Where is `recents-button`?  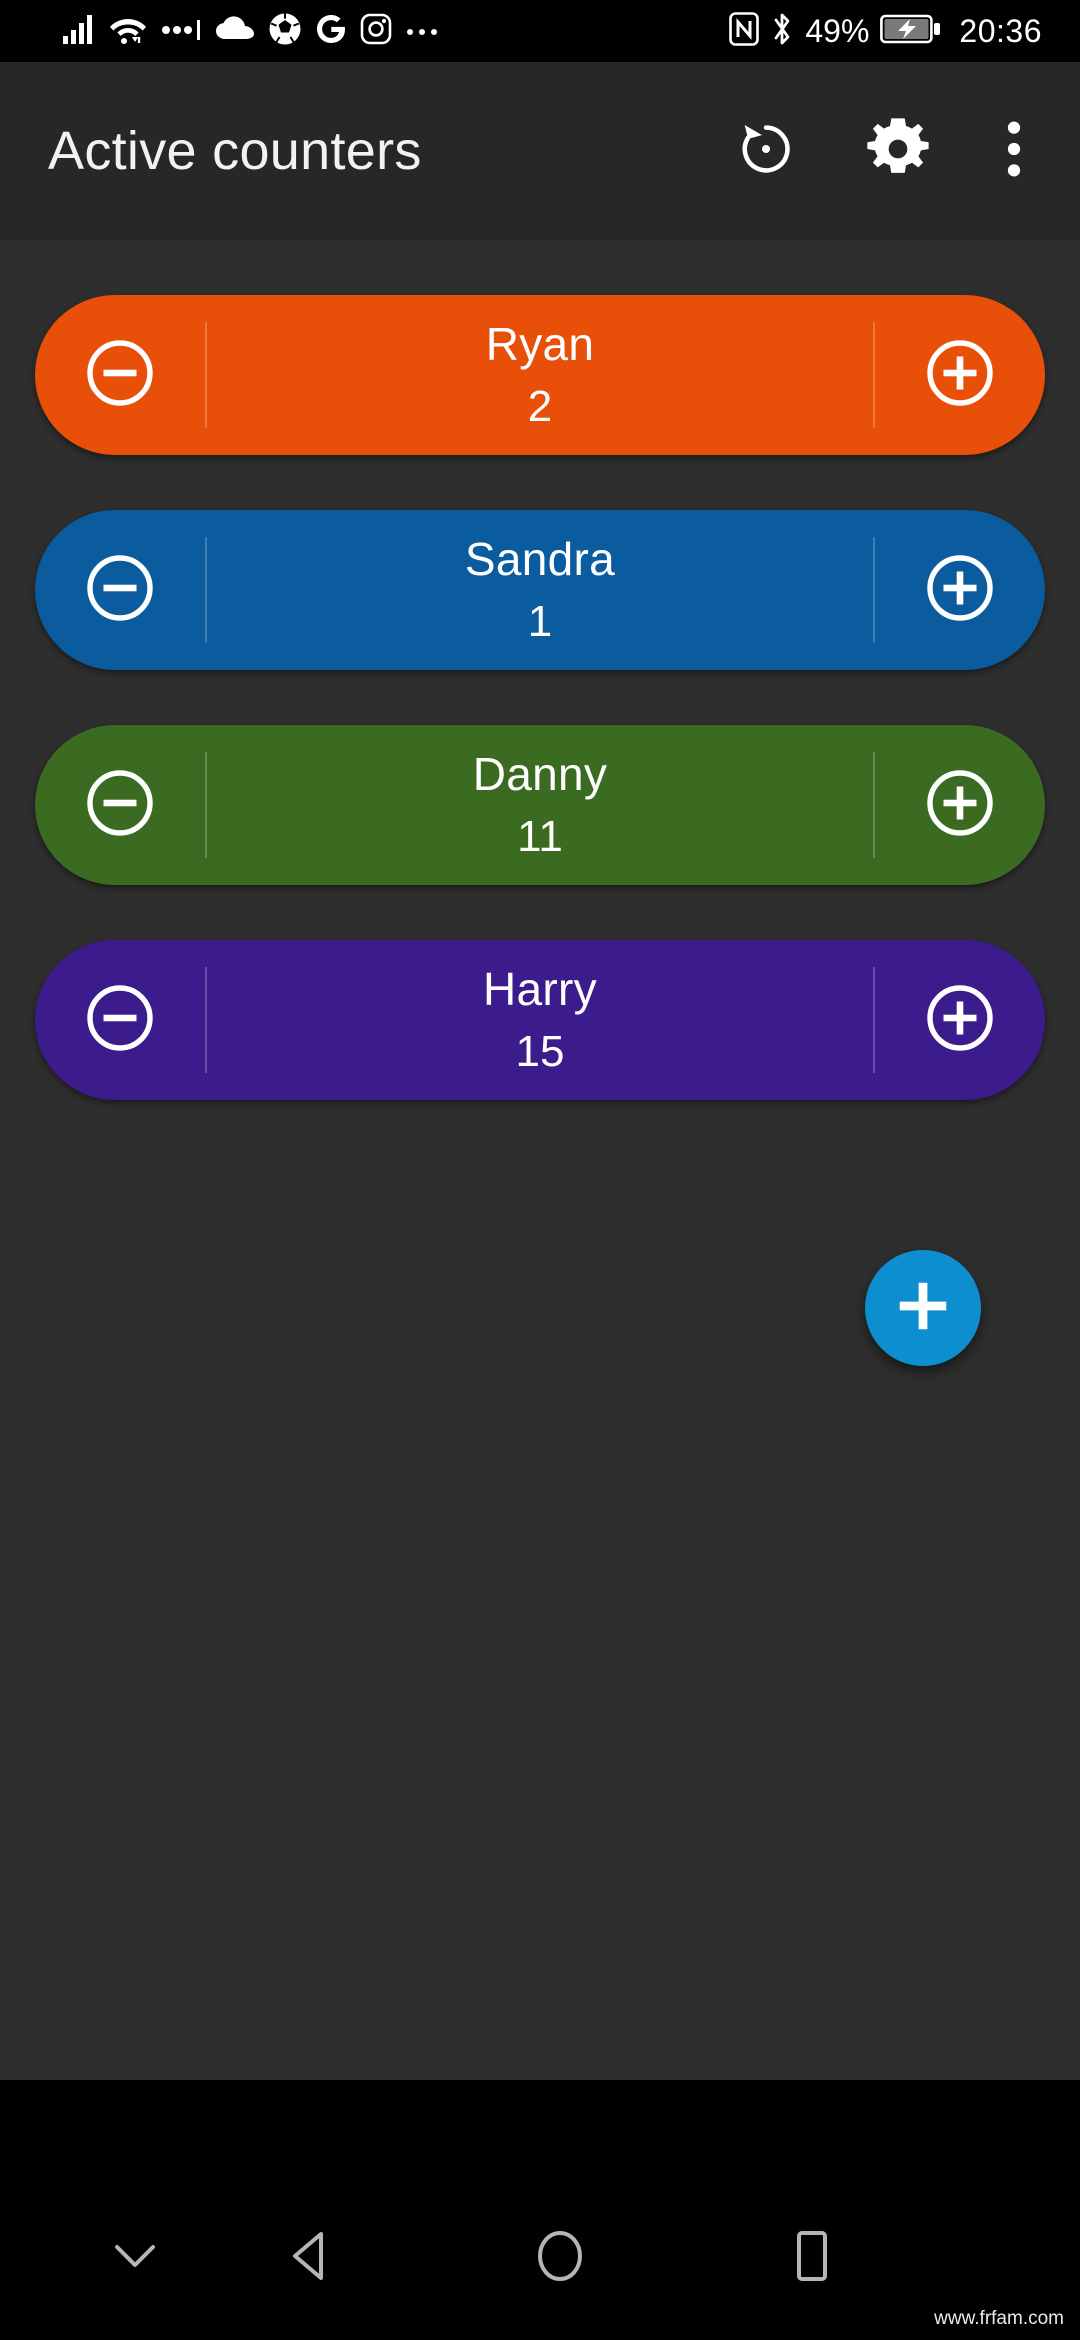 recents-button is located at coordinates (812, 2258).